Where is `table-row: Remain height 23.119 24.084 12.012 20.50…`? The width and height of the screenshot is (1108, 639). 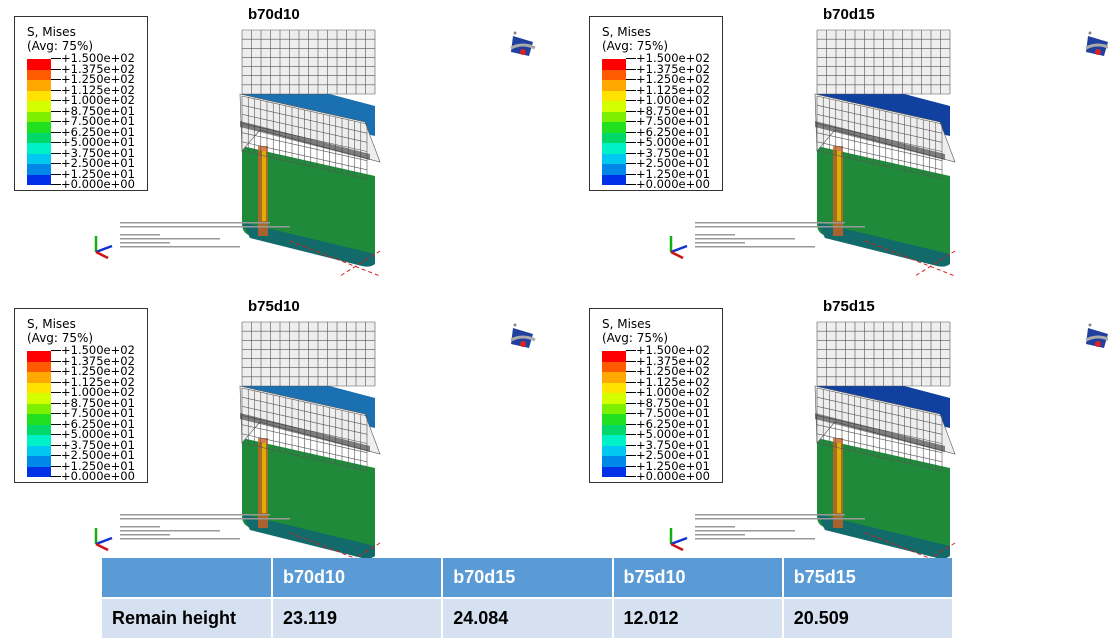 table-row: Remain height 23.119 24.084 12.012 20.50… is located at coordinates (528, 617).